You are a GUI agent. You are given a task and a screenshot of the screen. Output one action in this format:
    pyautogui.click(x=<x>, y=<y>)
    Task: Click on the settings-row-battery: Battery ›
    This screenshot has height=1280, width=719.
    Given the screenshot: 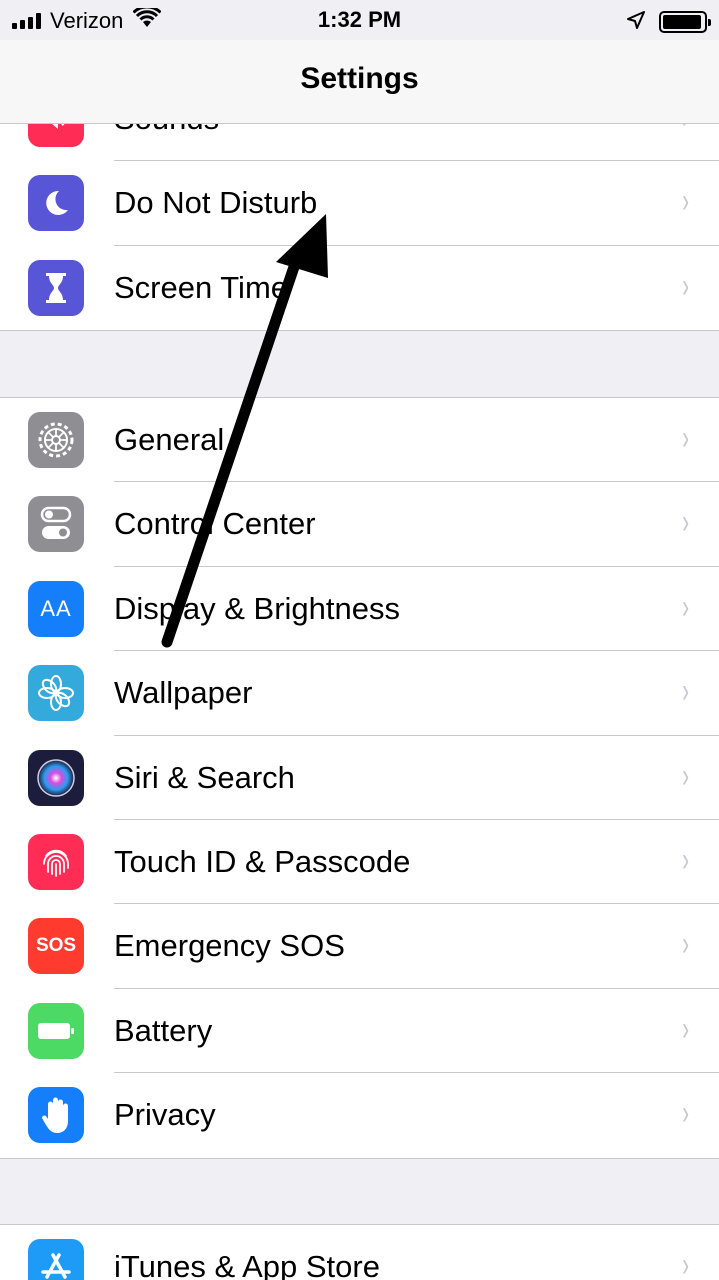 What is the action you would take?
    pyautogui.click(x=359, y=1031)
    